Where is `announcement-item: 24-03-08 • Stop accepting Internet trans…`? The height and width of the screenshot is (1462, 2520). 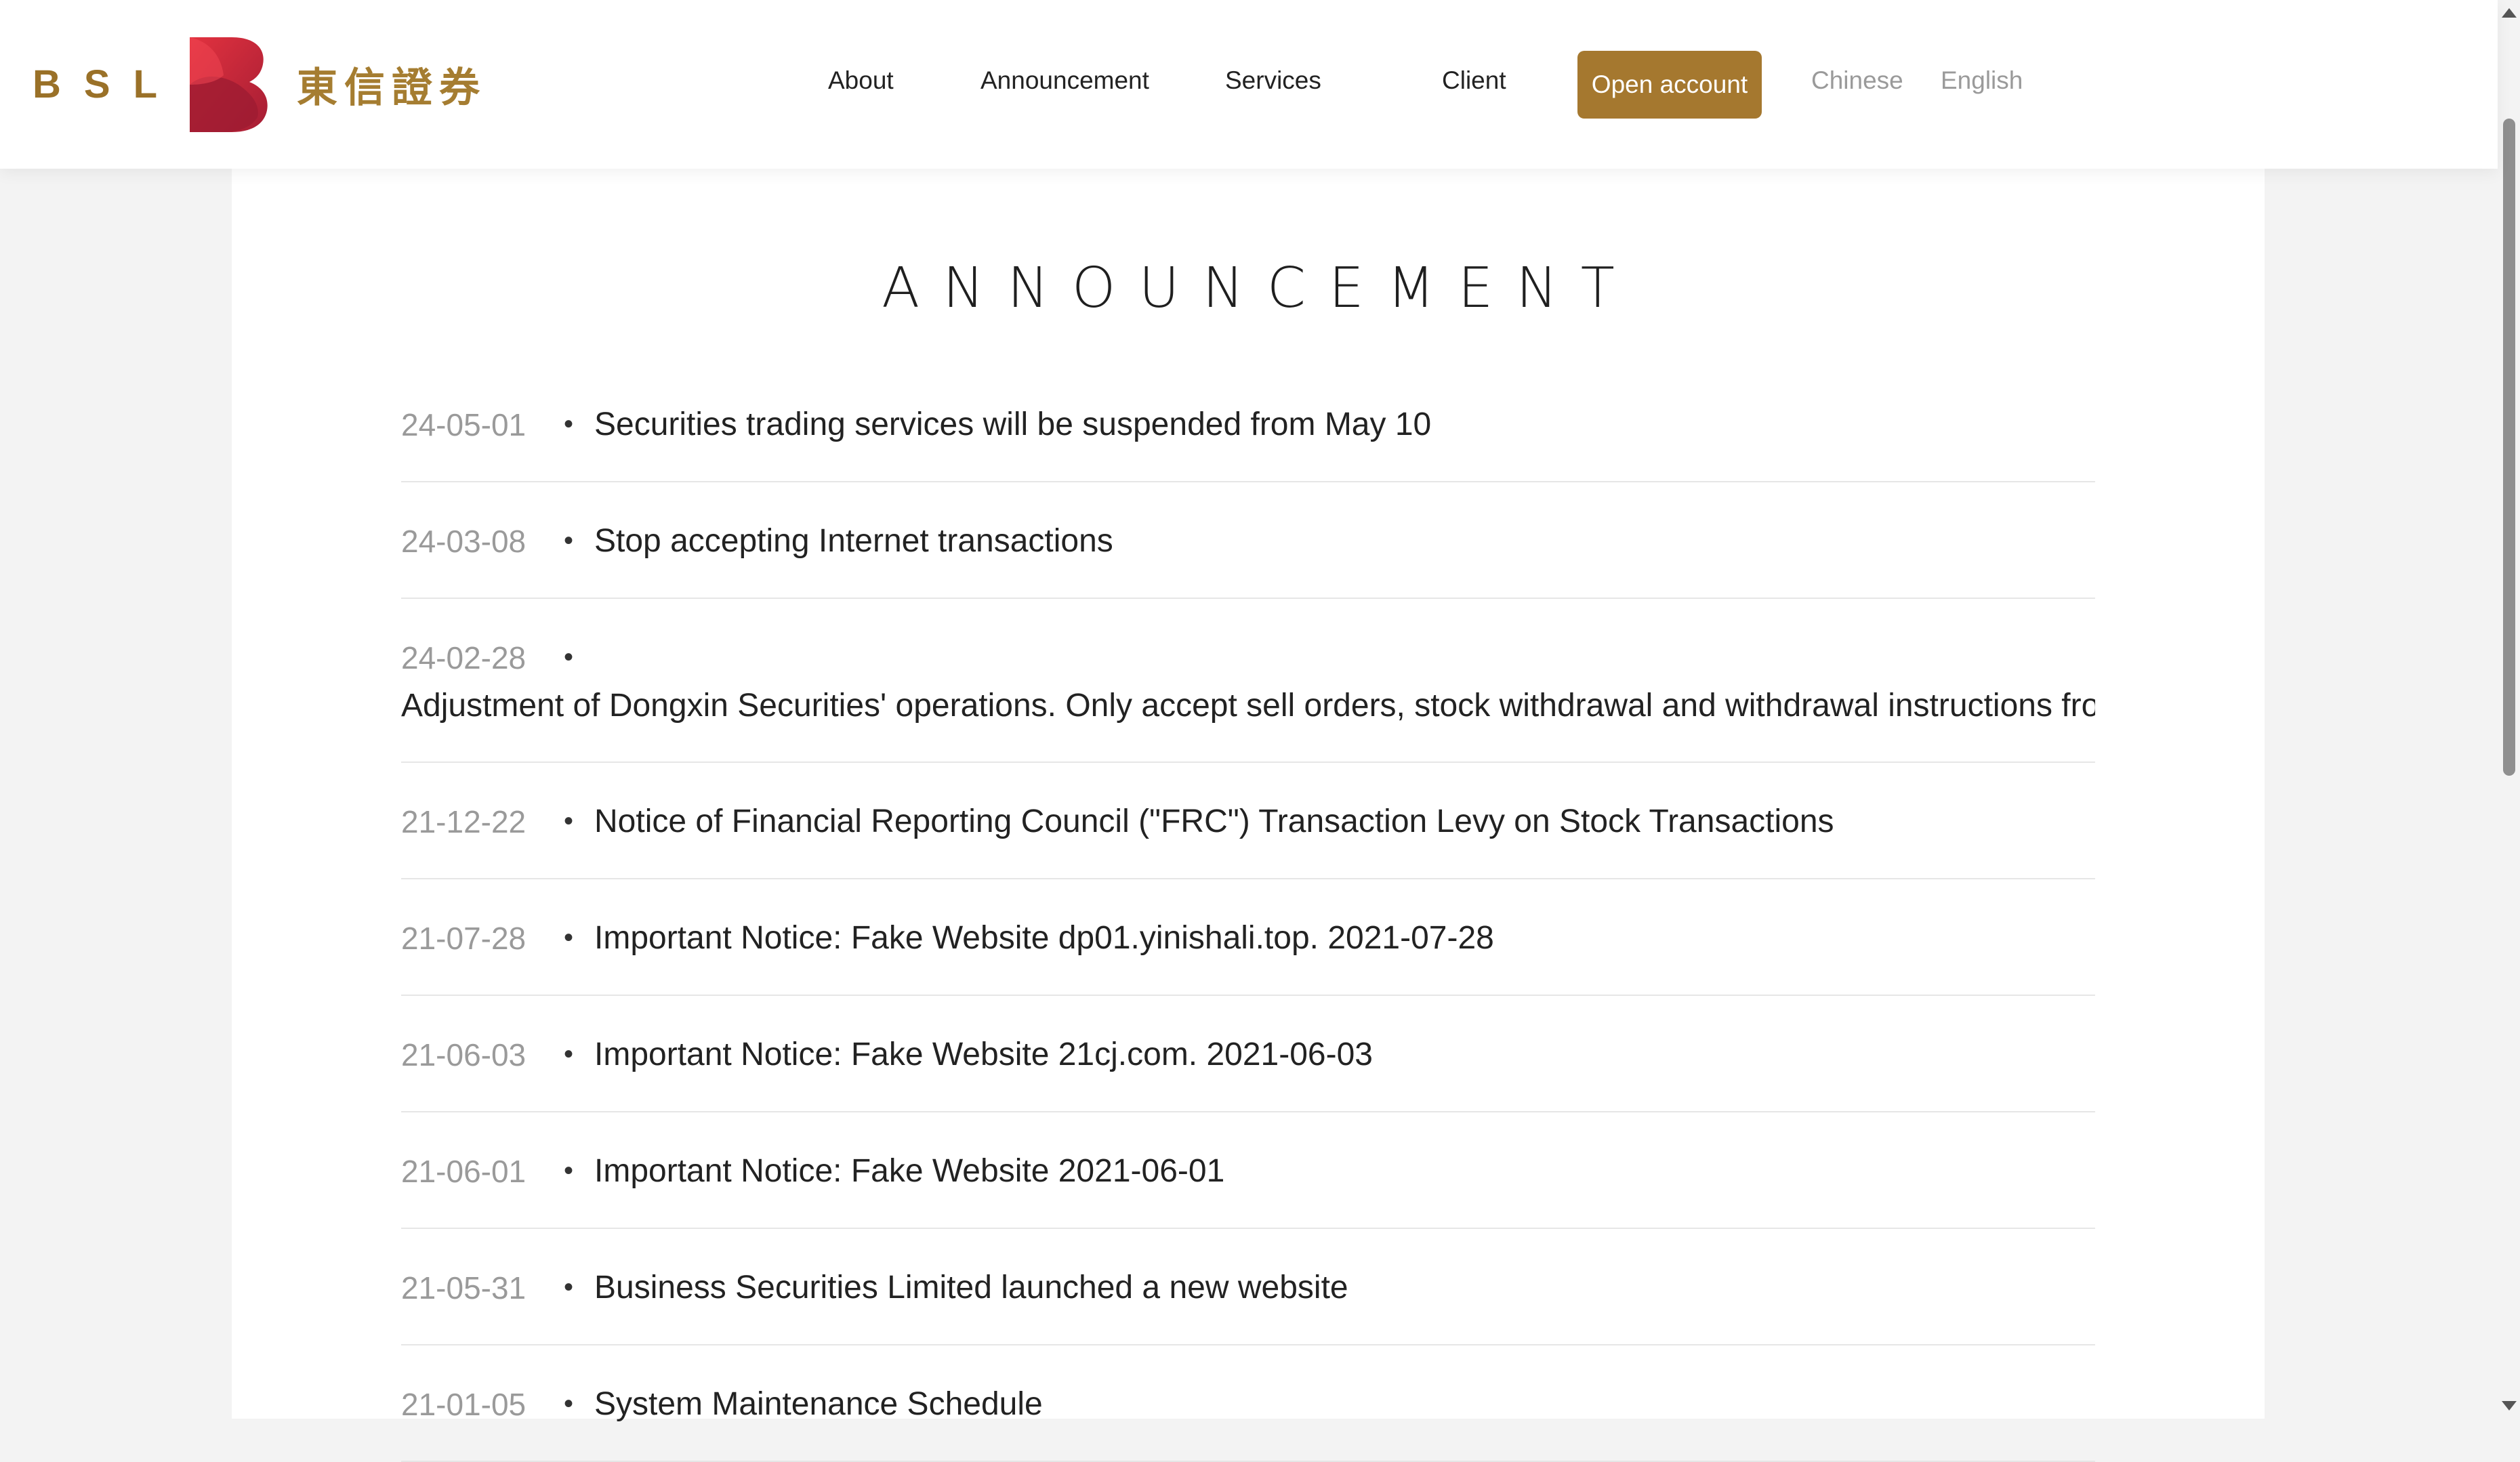 announcement-item: 24-03-08 • Stop accepting Internet trans… is located at coordinates (1248, 540).